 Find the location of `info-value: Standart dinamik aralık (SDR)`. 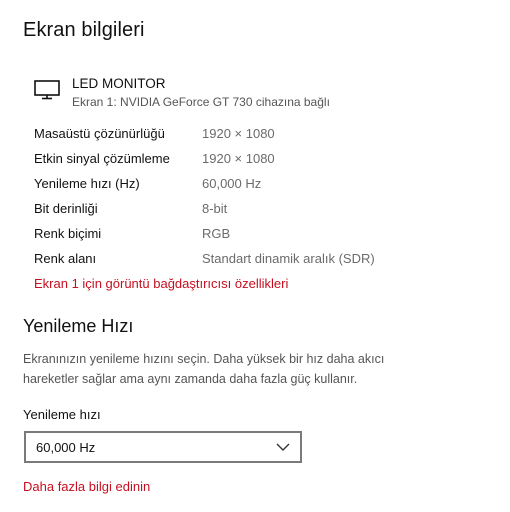

info-value: Standart dinamik aralık (SDR) is located at coordinates (288, 258).